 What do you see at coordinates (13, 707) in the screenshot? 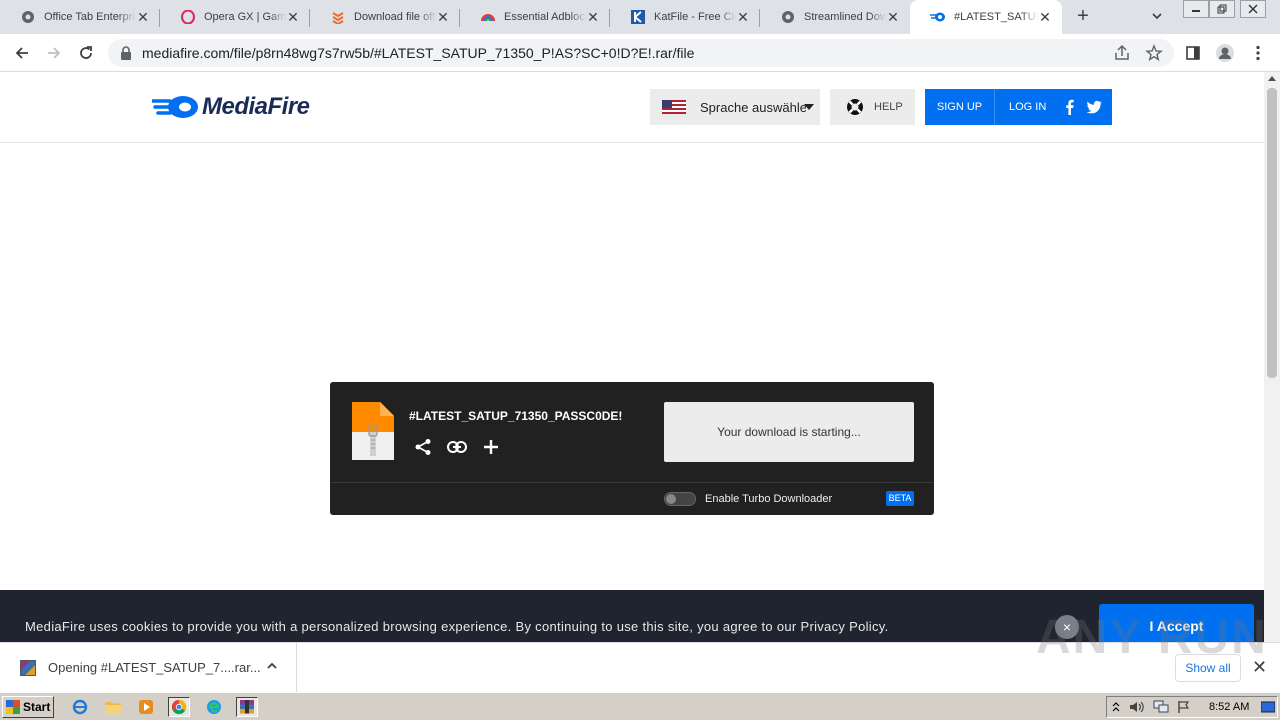
I see `windows-logo-icon` at bounding box center [13, 707].